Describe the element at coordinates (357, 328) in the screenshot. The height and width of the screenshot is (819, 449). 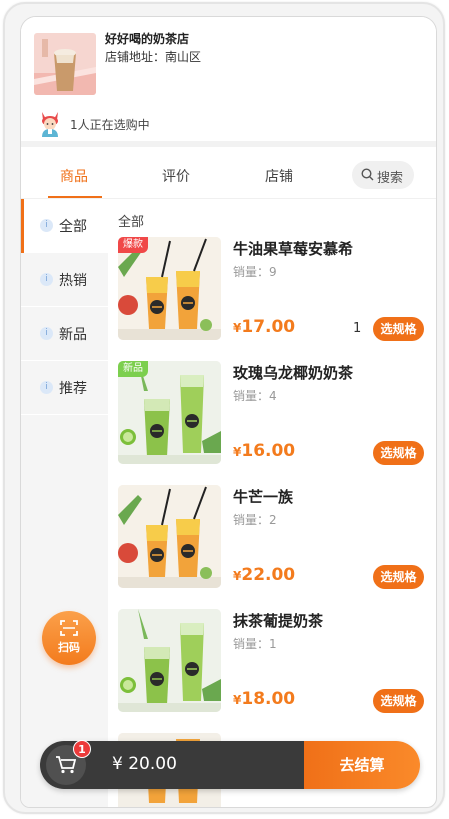
I see `product-quantity: 1` at that location.